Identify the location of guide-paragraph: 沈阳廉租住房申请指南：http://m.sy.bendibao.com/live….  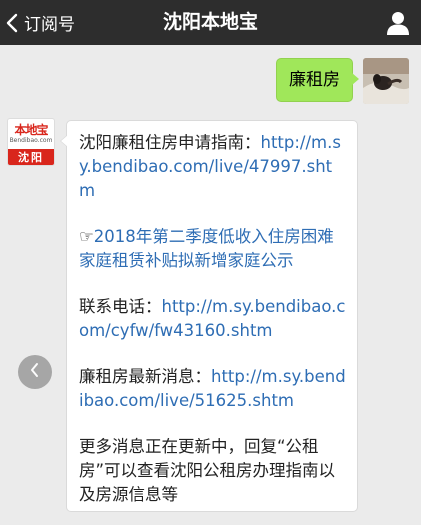
(213, 167).